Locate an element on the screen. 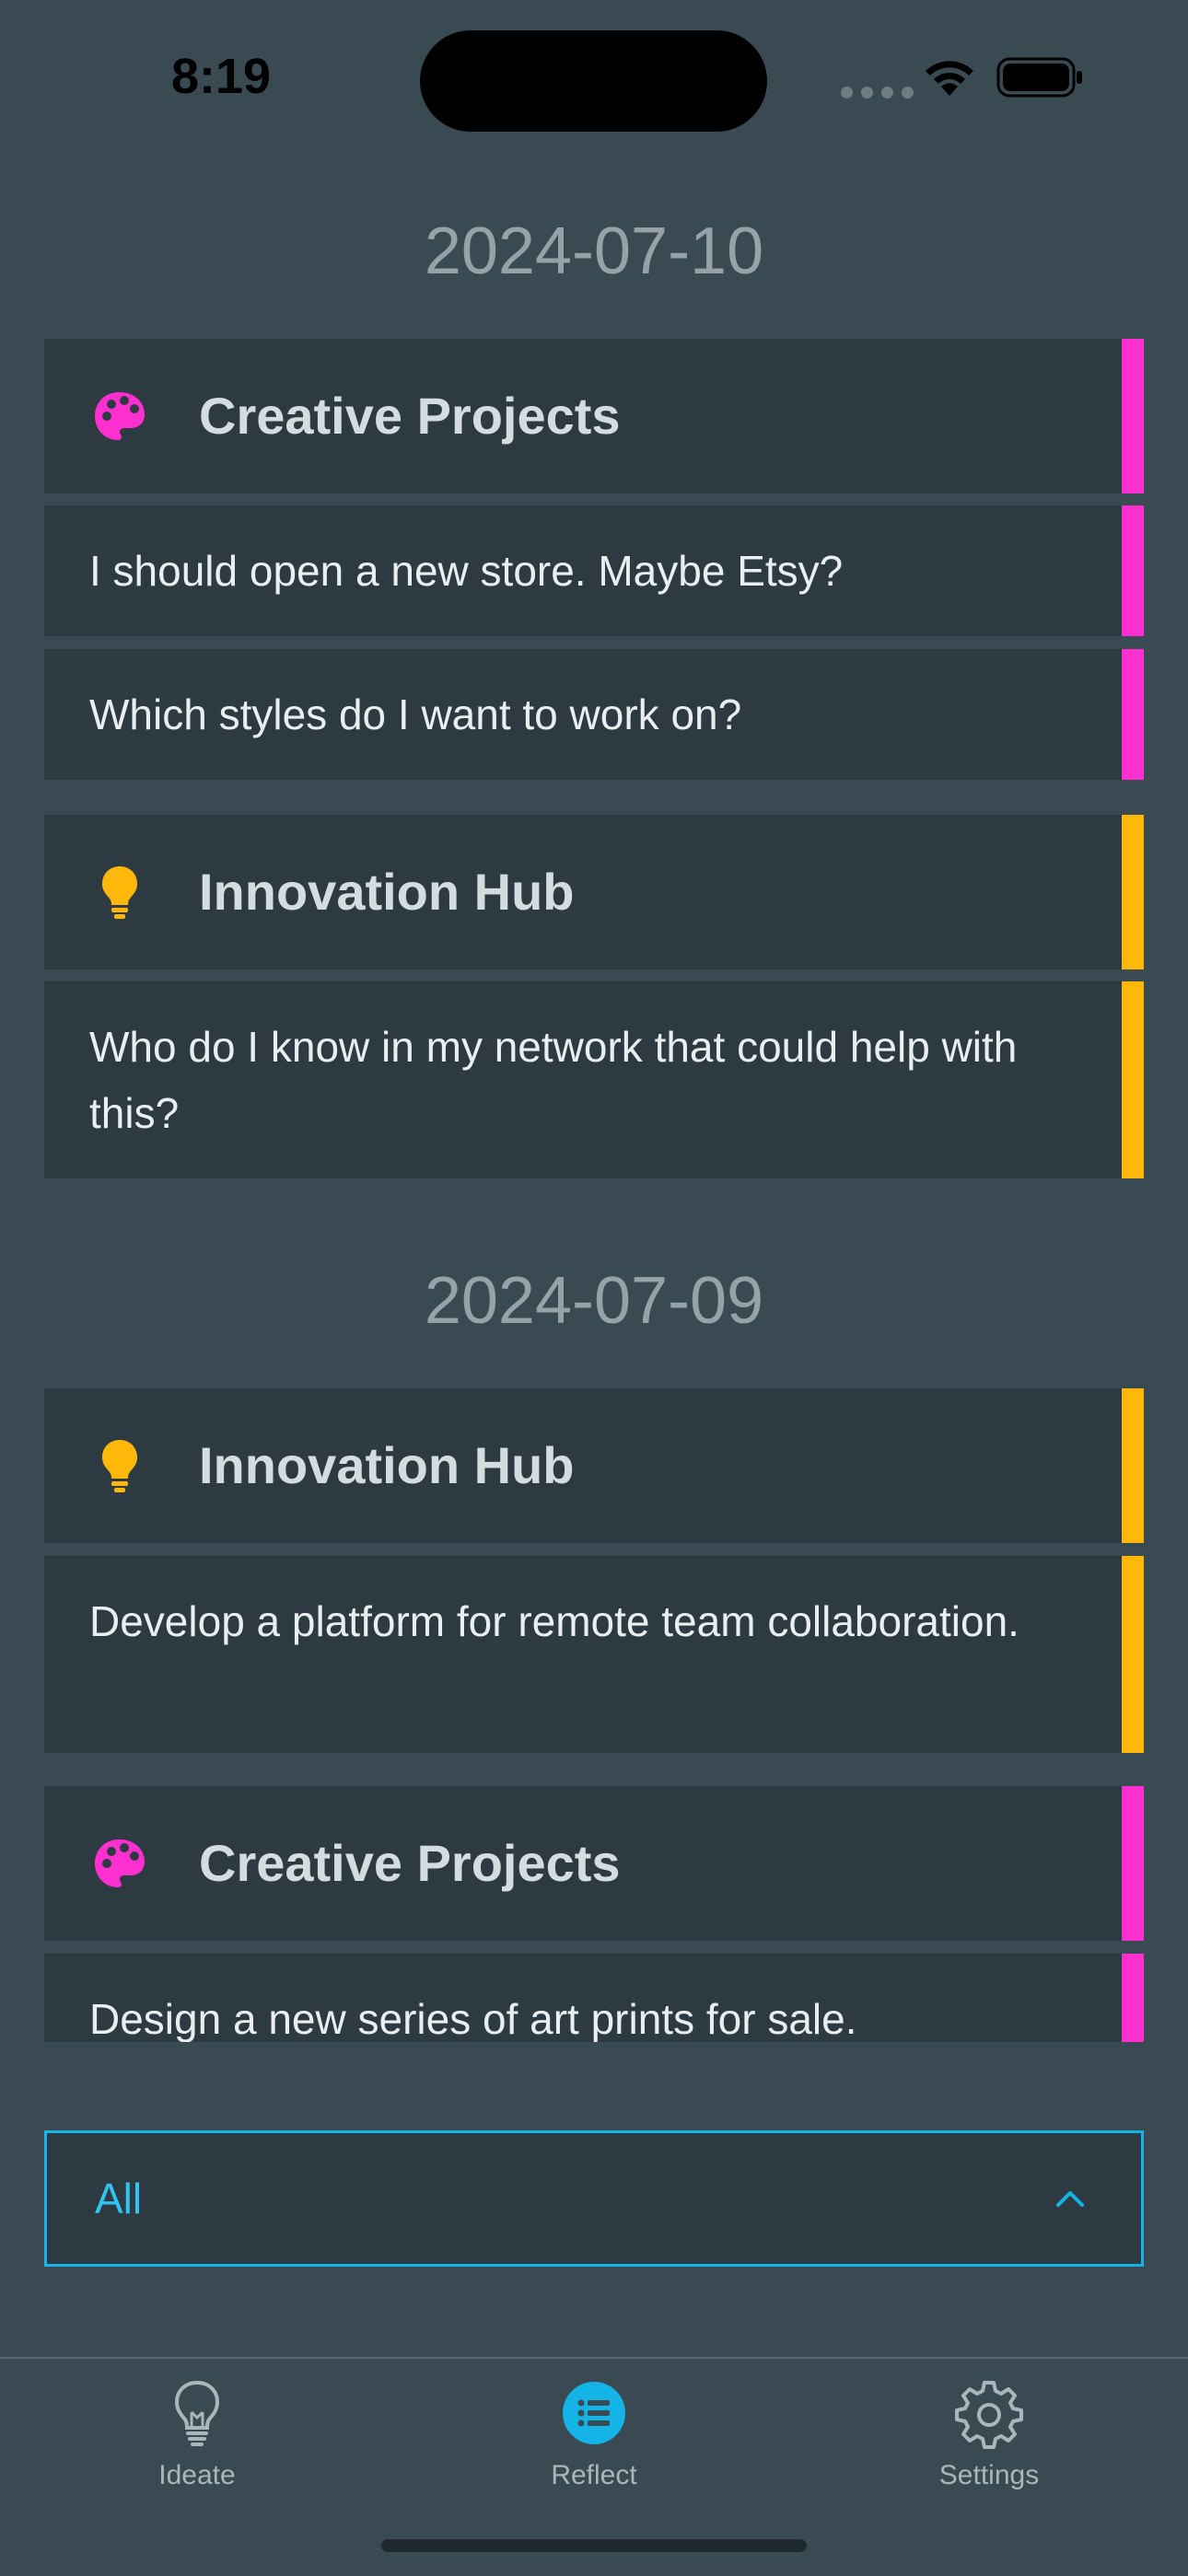  filter-selected-value: All is located at coordinates (119, 2198).